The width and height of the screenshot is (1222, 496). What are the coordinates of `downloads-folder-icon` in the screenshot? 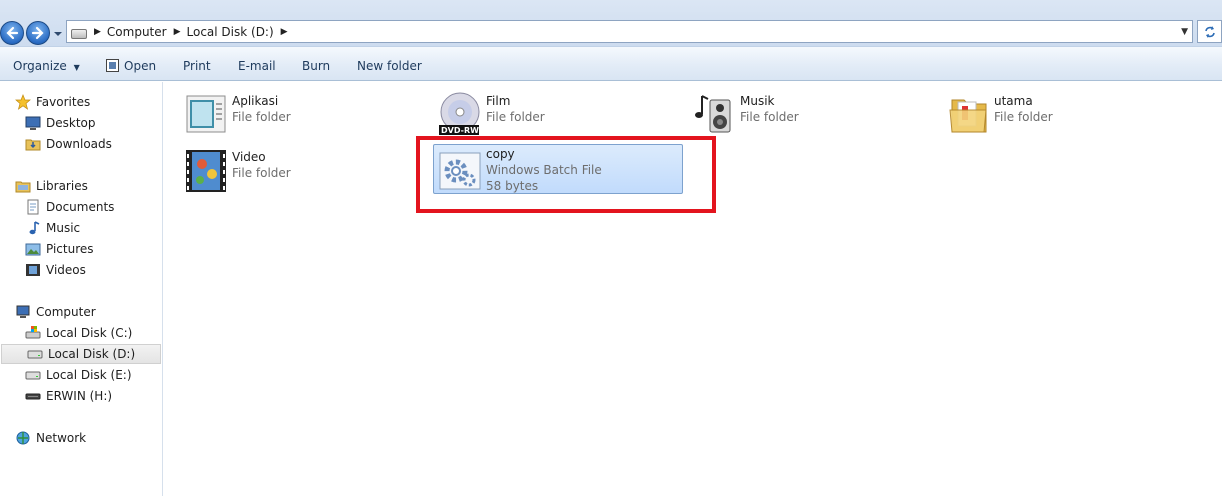 It's located at (33, 145).